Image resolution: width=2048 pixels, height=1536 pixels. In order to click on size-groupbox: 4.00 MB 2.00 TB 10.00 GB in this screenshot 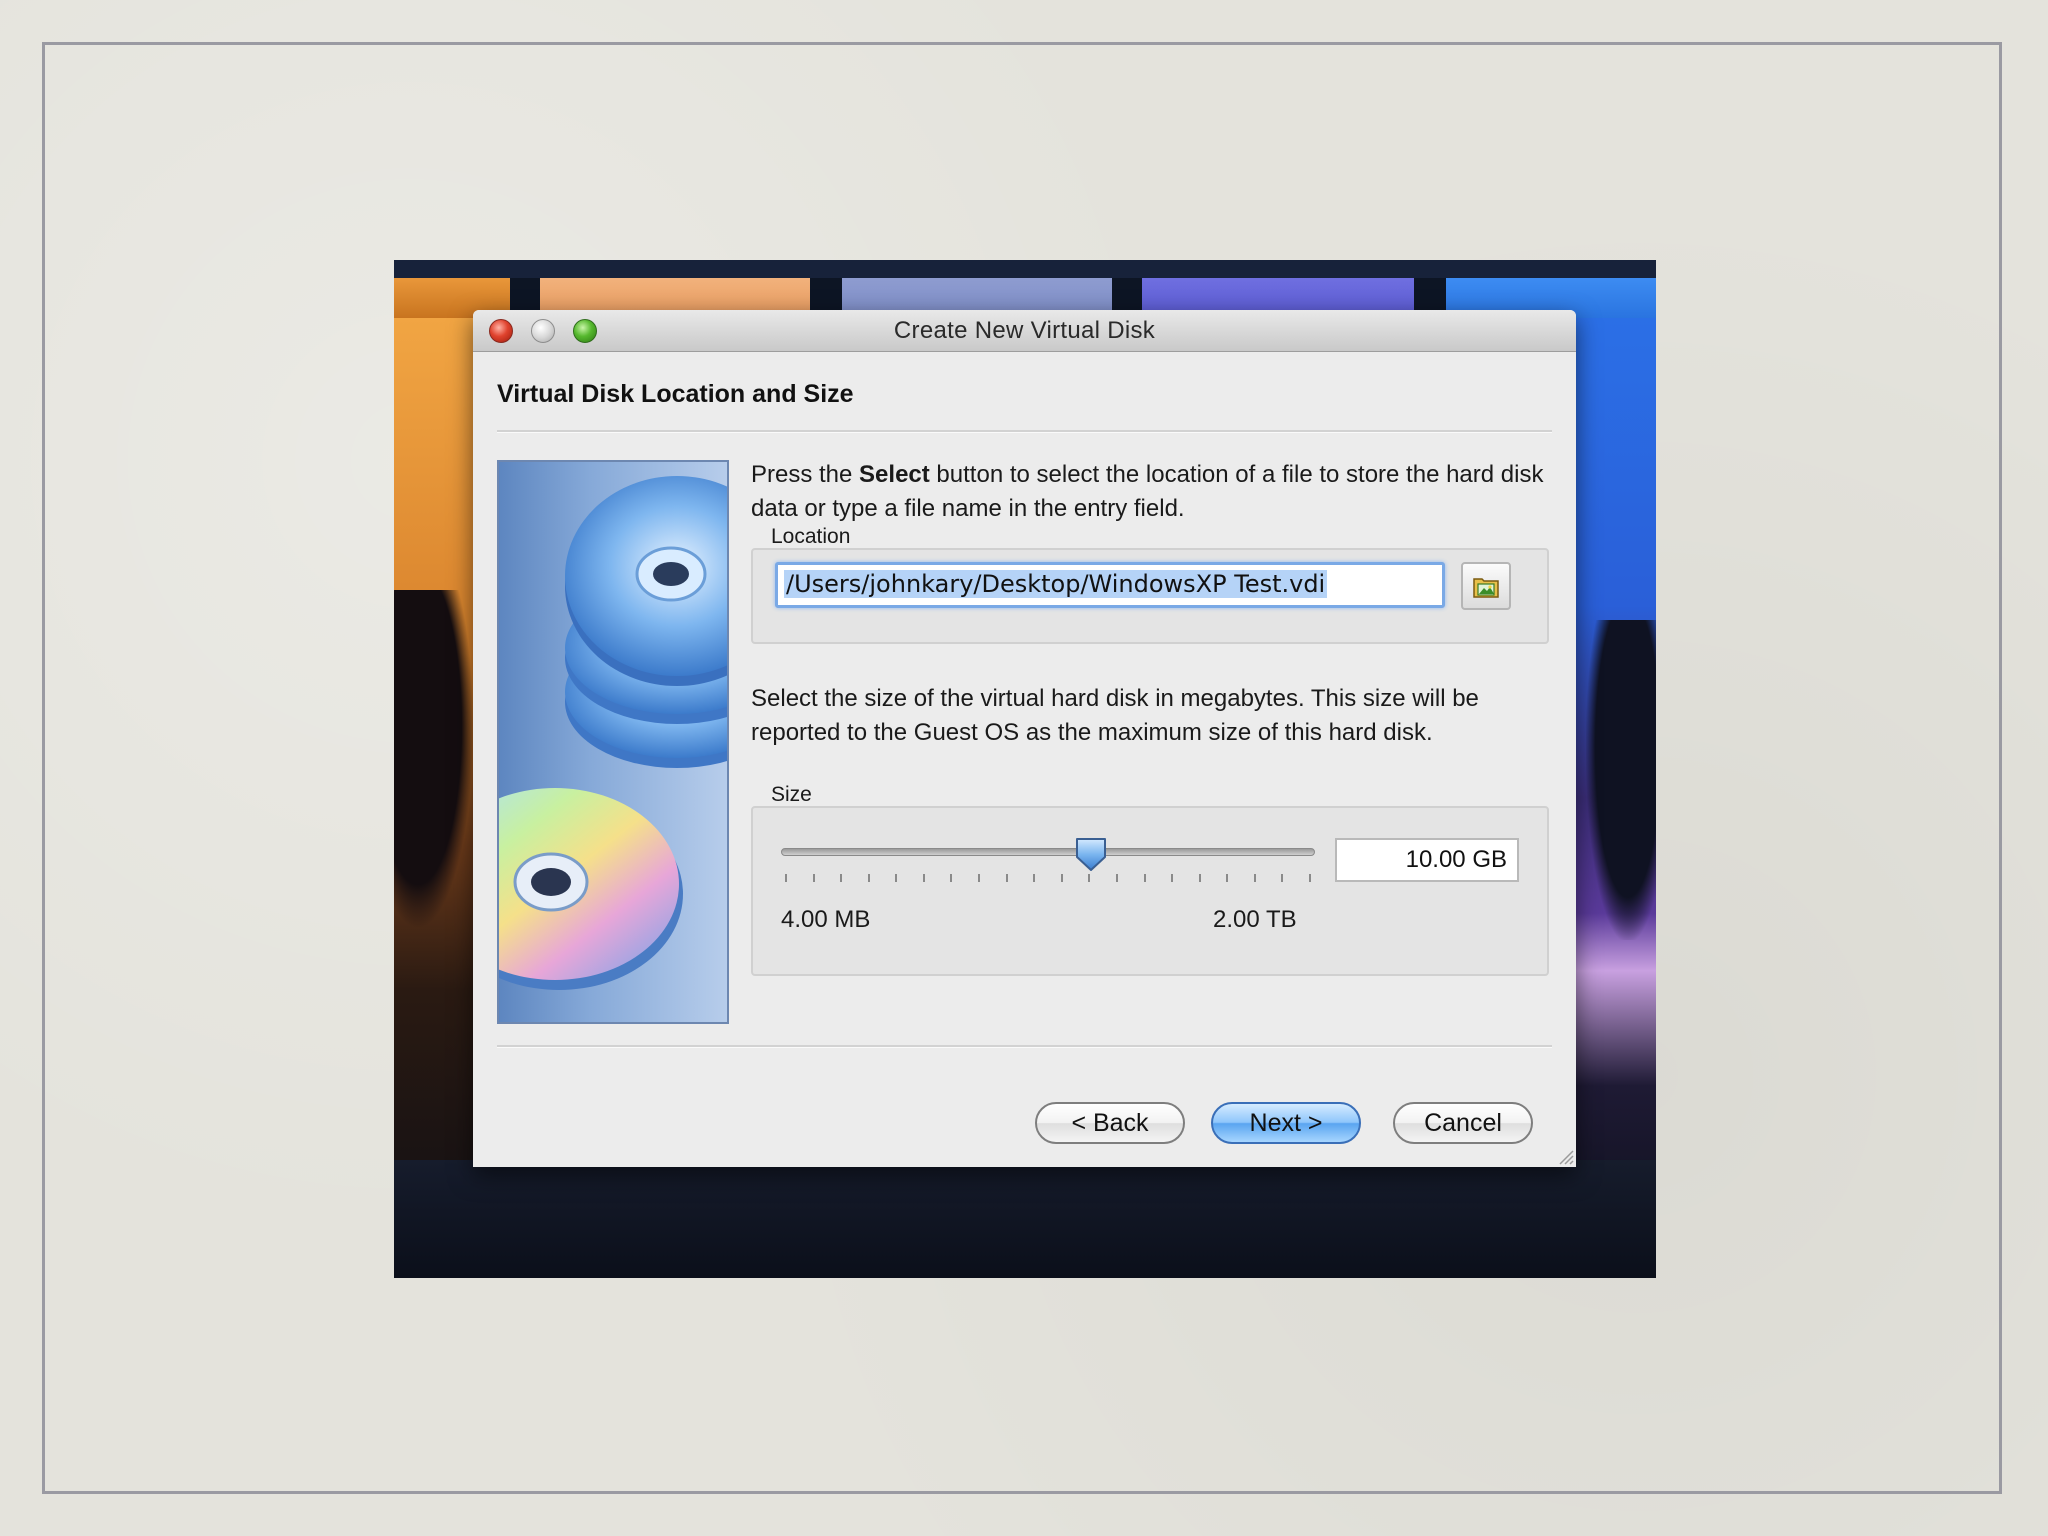, I will do `click(1150, 891)`.